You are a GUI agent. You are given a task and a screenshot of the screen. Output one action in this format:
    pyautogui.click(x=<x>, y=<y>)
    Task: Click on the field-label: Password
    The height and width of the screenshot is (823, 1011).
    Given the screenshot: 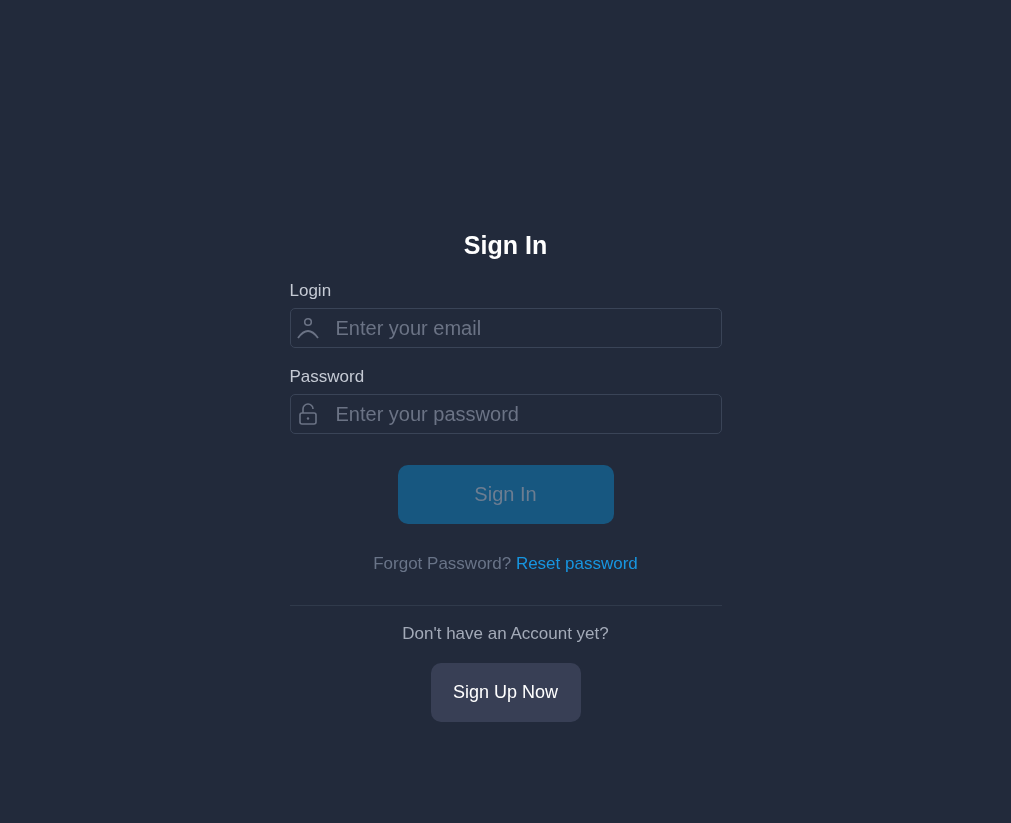 What is the action you would take?
    pyautogui.click(x=327, y=377)
    